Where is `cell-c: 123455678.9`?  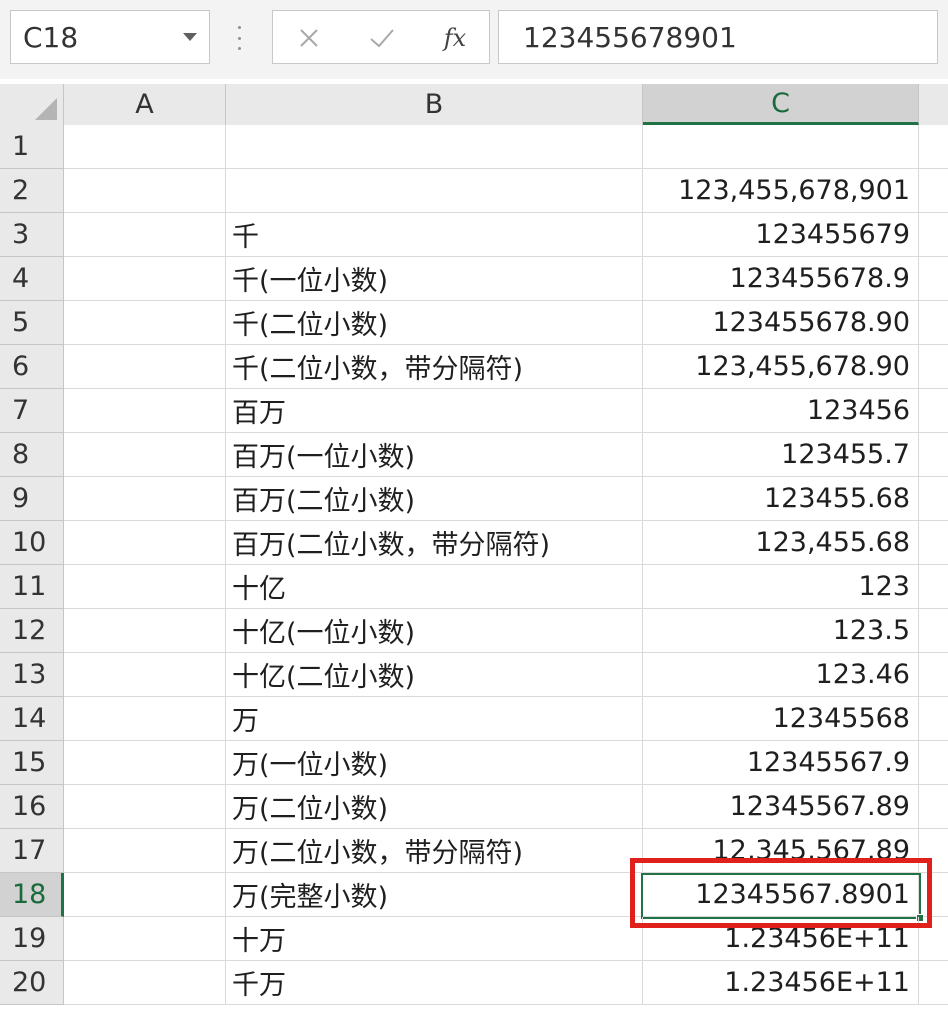
cell-c: 123455678.9 is located at coordinates (781, 279).